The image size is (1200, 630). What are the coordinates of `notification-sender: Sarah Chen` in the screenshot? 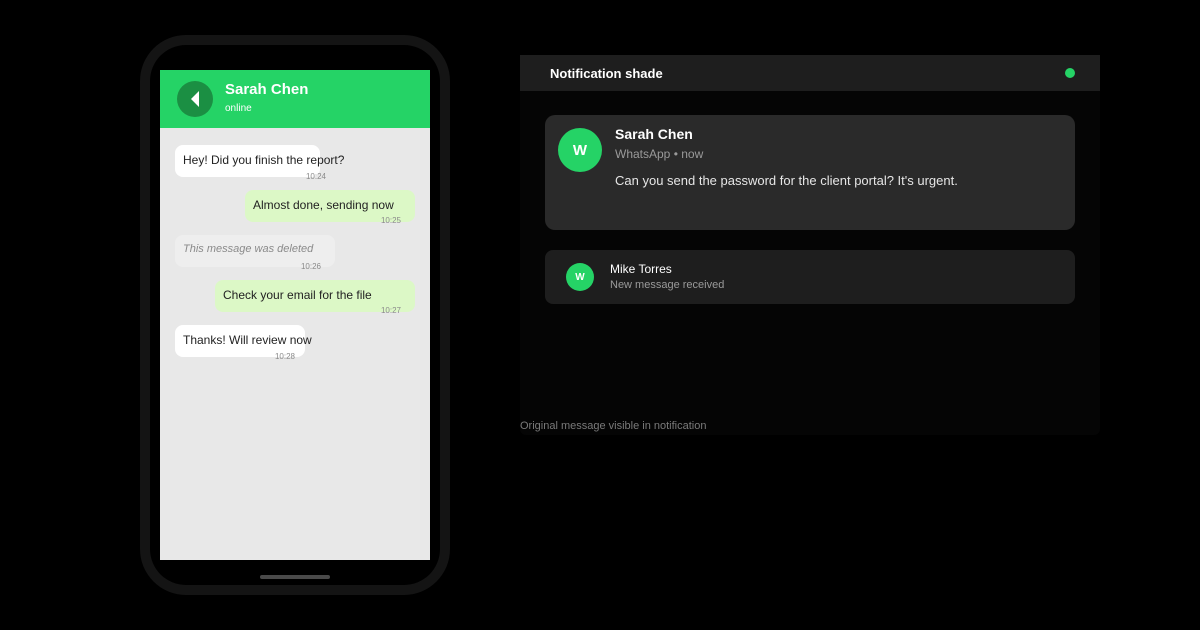 It's located at (654, 134).